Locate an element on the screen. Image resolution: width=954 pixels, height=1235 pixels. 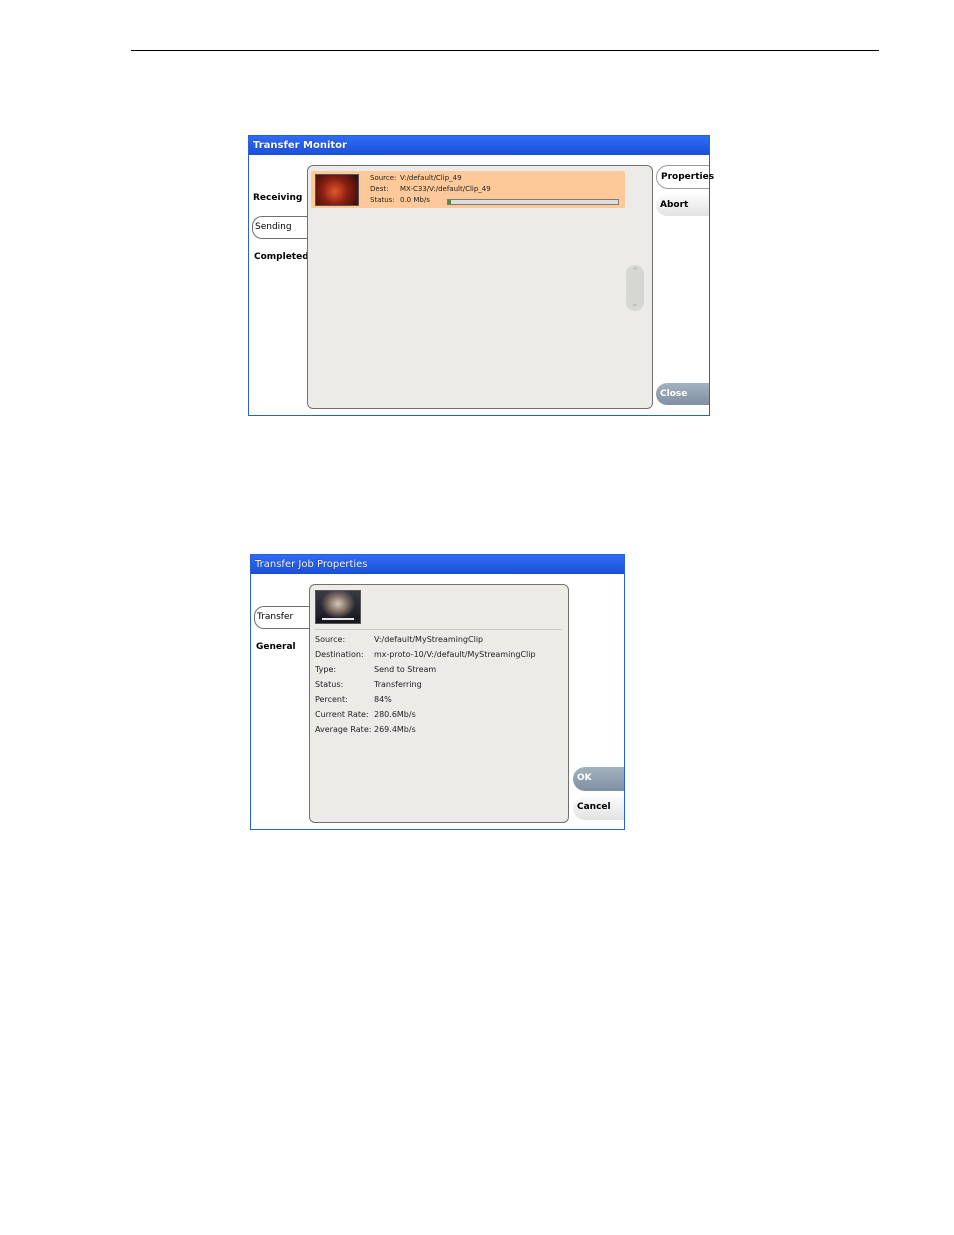
chevron-down-icon: ⌄ is located at coordinates (635, 304).